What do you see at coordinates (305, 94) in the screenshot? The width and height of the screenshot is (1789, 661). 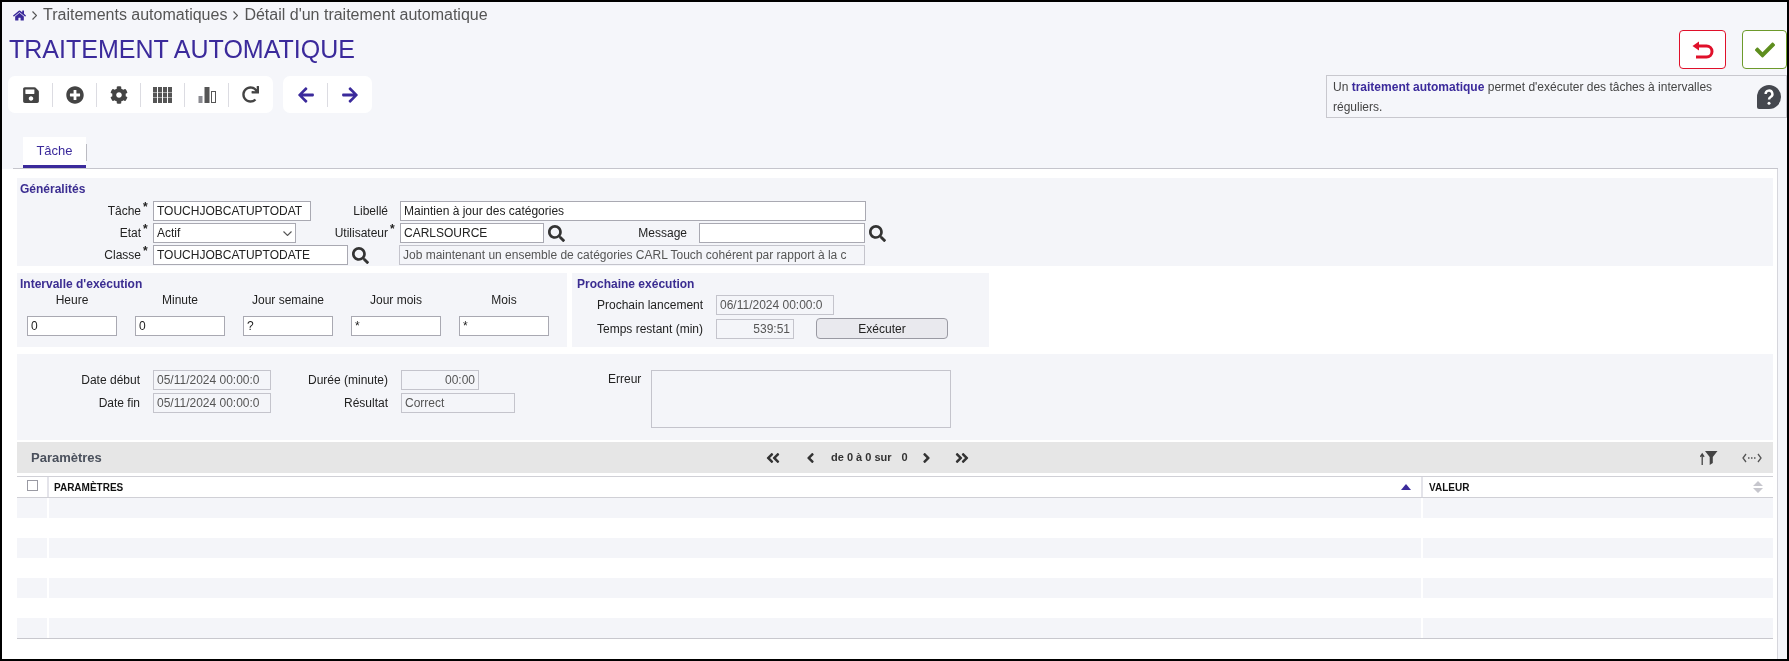 I see `arrow-left-icon` at bounding box center [305, 94].